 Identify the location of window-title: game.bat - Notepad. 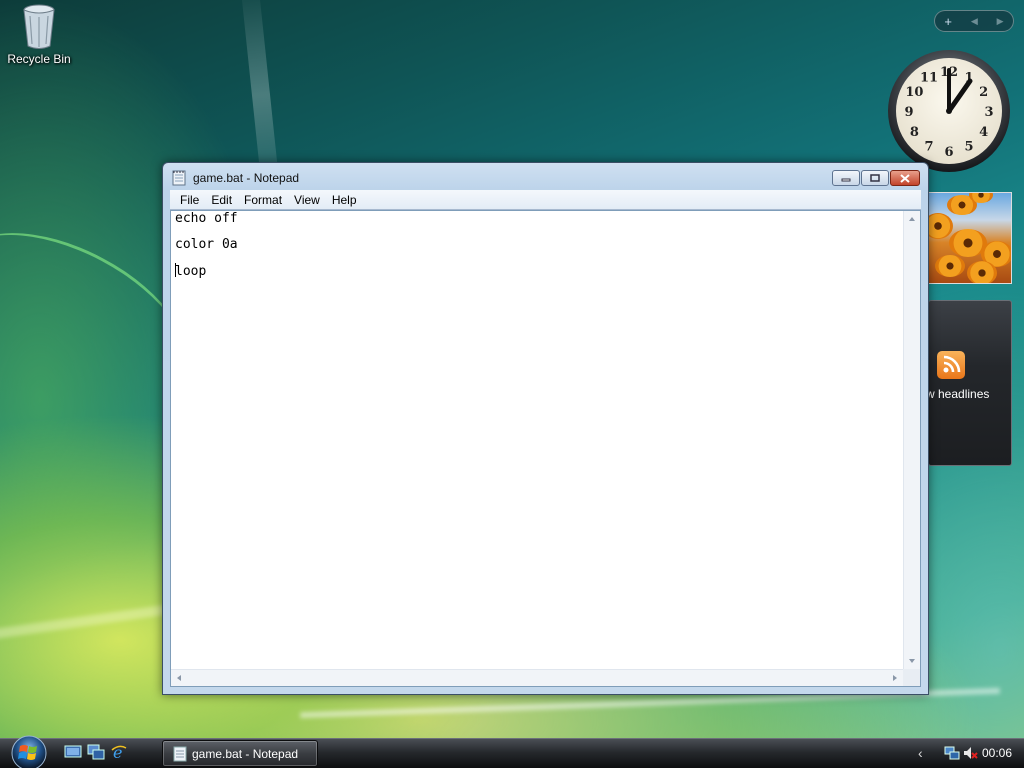
(246, 178).